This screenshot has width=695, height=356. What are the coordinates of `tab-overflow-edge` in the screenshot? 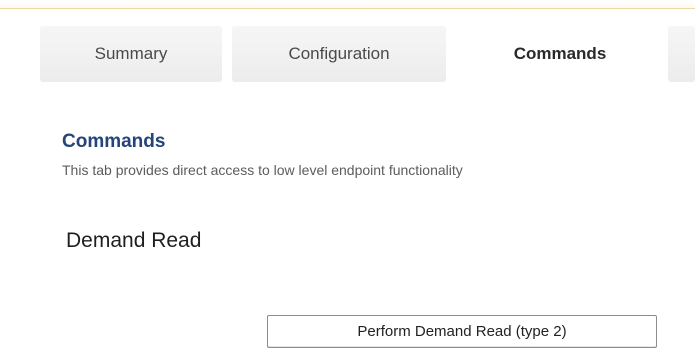 It's located at (681, 54).